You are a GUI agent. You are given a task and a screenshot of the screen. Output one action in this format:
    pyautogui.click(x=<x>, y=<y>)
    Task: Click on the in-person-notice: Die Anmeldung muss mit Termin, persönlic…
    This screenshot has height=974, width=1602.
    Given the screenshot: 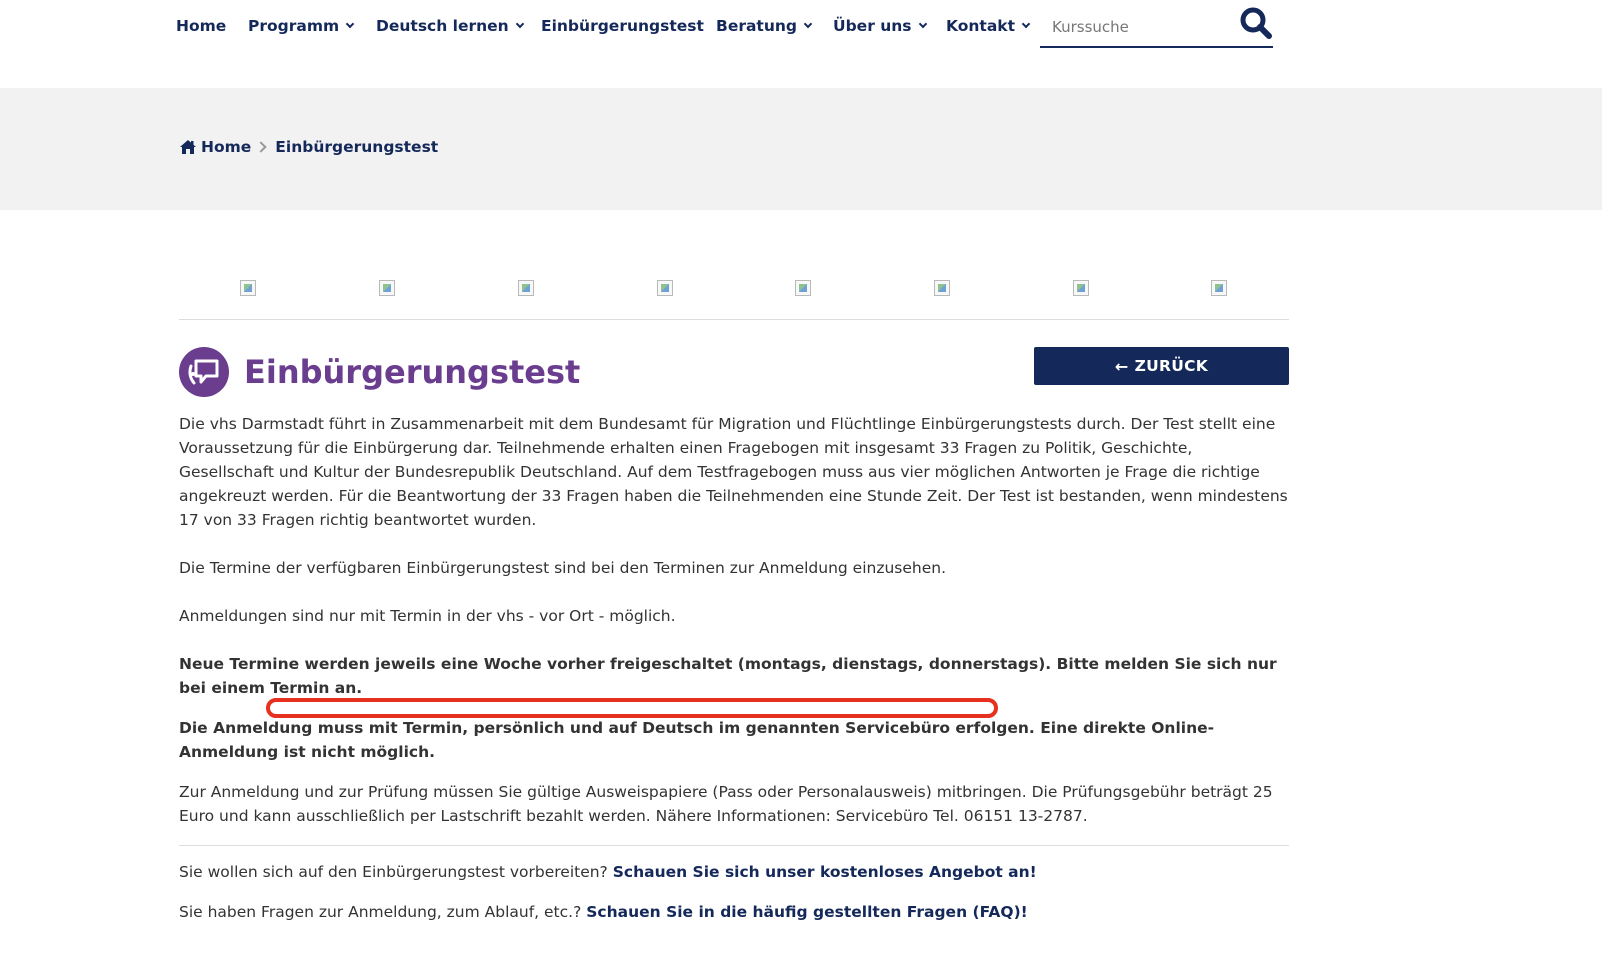 What is the action you would take?
    pyautogui.click(x=697, y=740)
    